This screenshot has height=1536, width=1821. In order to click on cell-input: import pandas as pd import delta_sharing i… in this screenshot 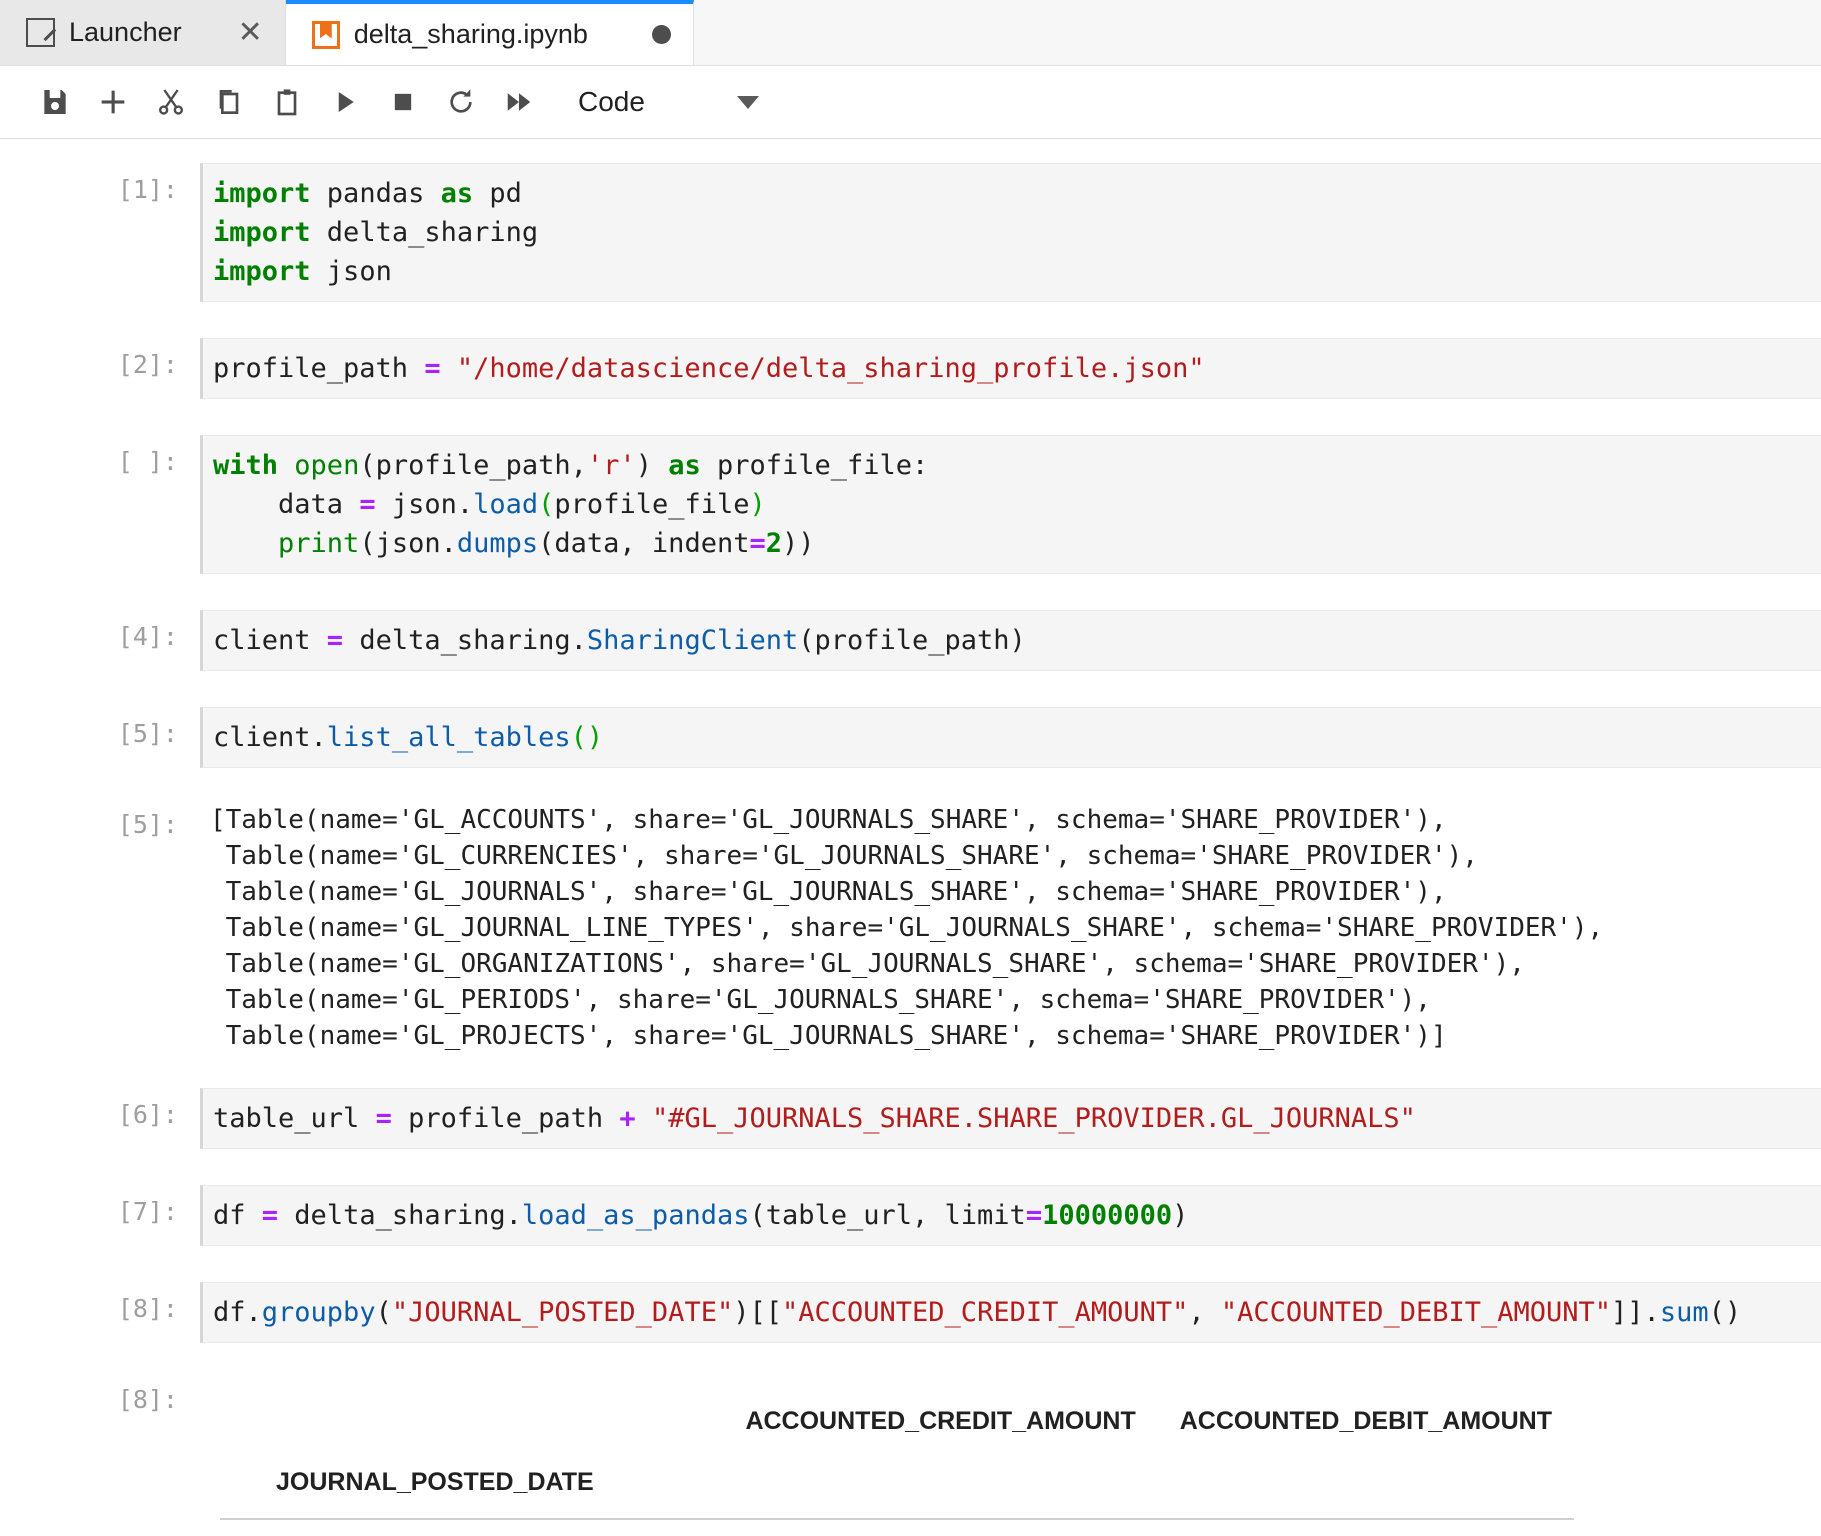, I will do `click(1010, 232)`.